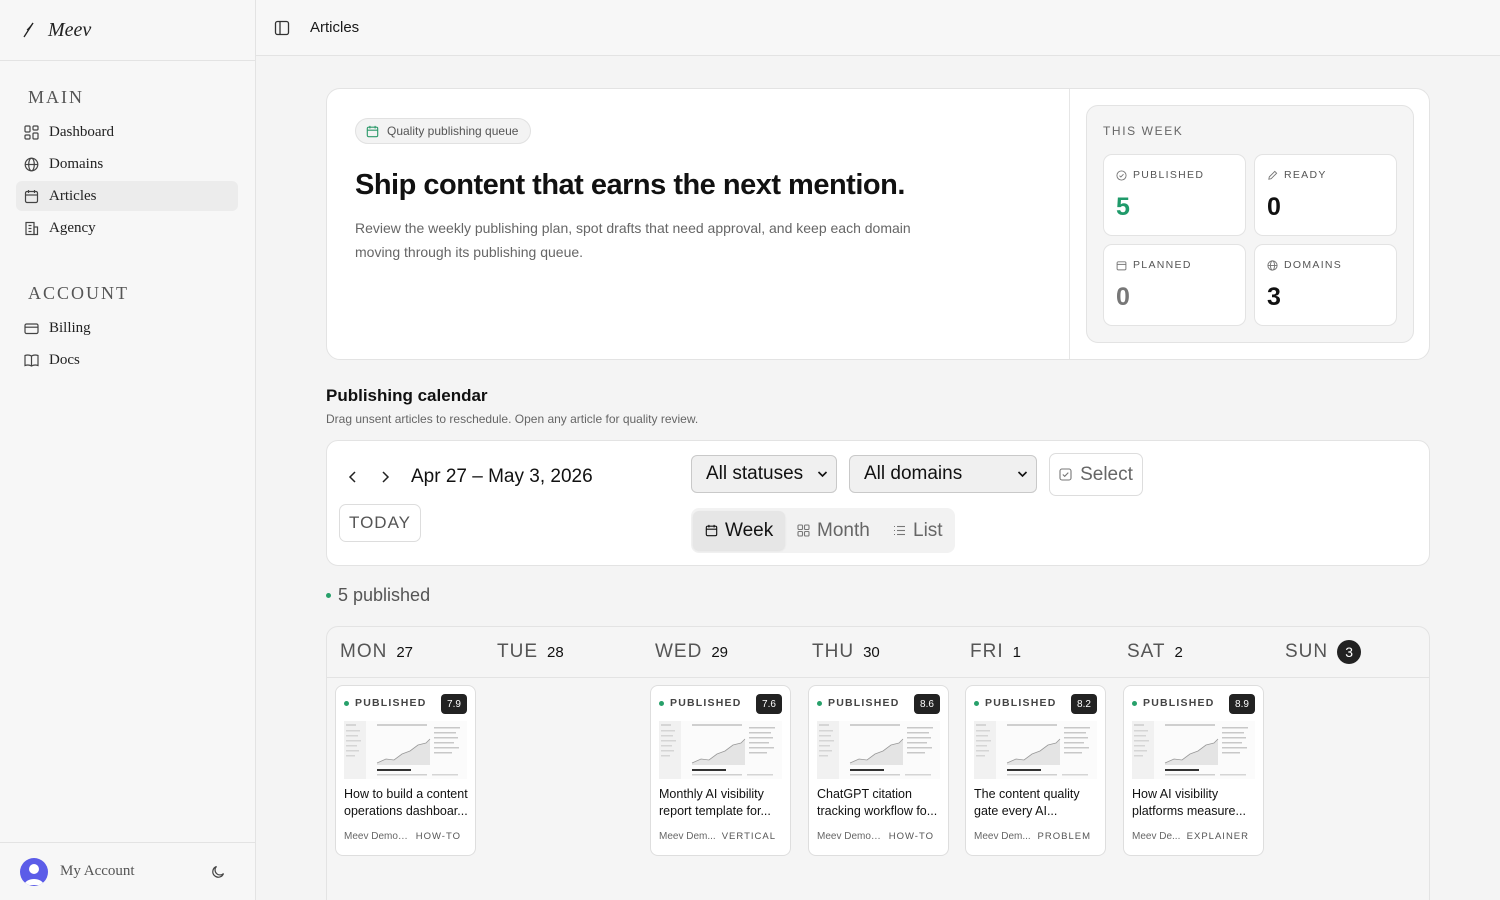 Image resolution: width=1500 pixels, height=900 pixels. What do you see at coordinates (31, 132) in the screenshot?
I see `dashboard-icon` at bounding box center [31, 132].